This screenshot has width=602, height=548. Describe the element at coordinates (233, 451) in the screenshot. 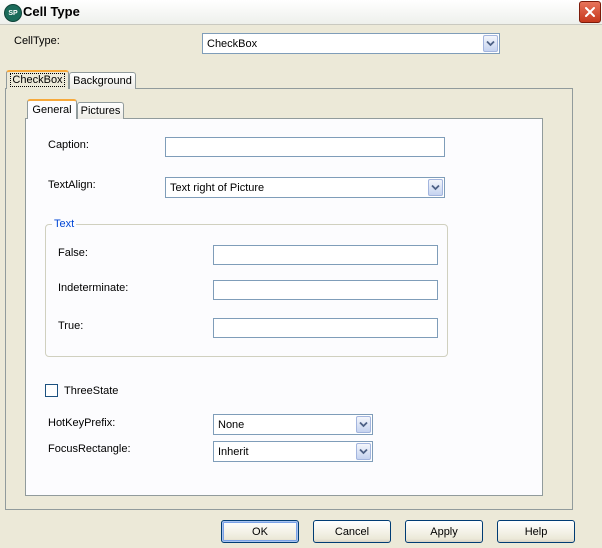

I see `focusrect-select-value: Inherit` at that location.